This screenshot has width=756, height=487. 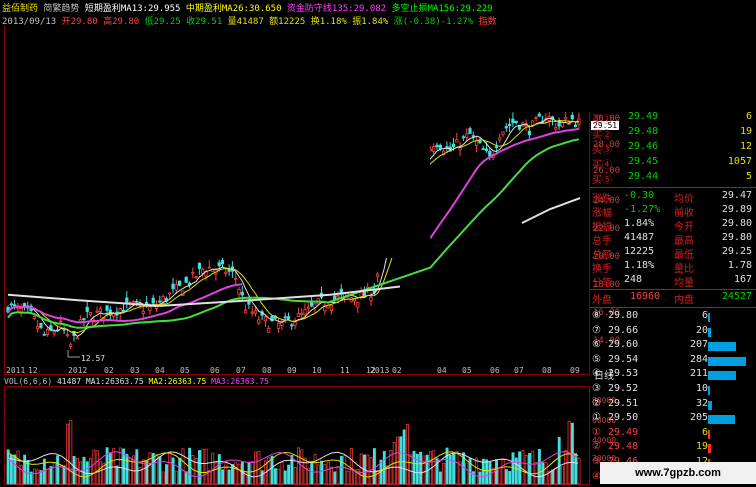 I want to click on stat-row: 分笔 248 均量 167, so click(x=673, y=281).